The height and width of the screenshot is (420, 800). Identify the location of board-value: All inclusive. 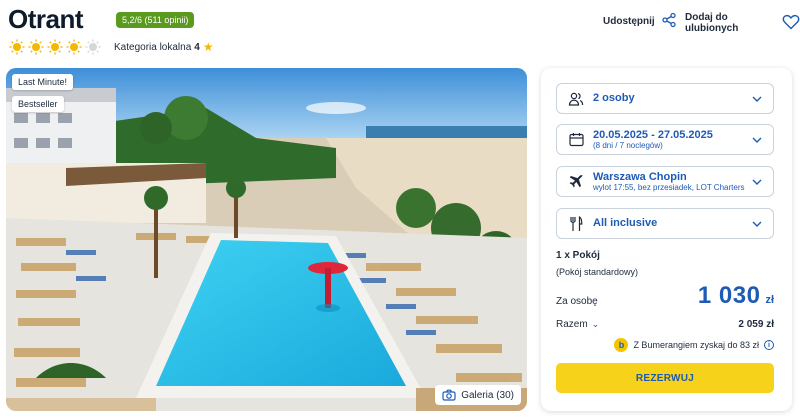
(625, 223).